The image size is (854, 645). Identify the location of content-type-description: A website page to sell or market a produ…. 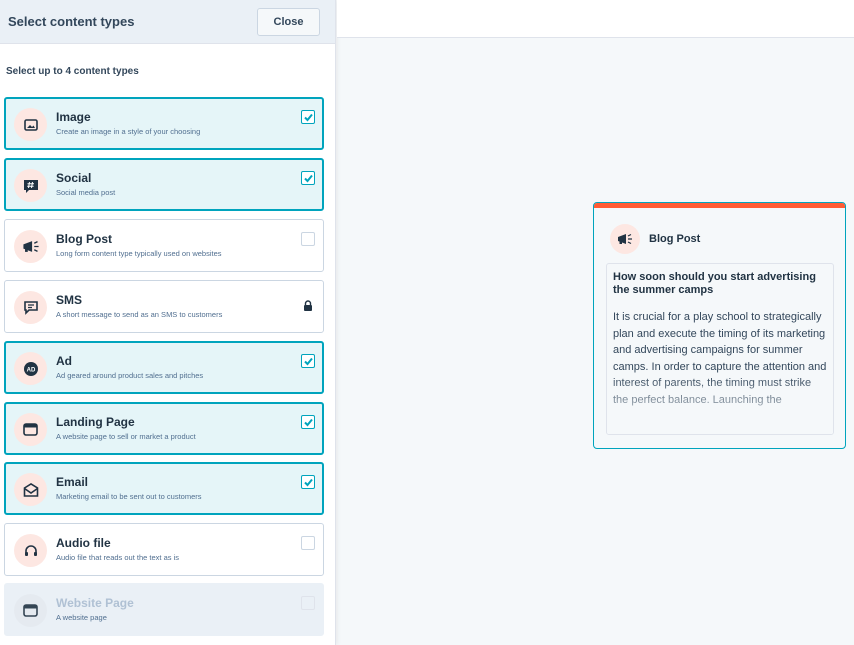
(126, 436).